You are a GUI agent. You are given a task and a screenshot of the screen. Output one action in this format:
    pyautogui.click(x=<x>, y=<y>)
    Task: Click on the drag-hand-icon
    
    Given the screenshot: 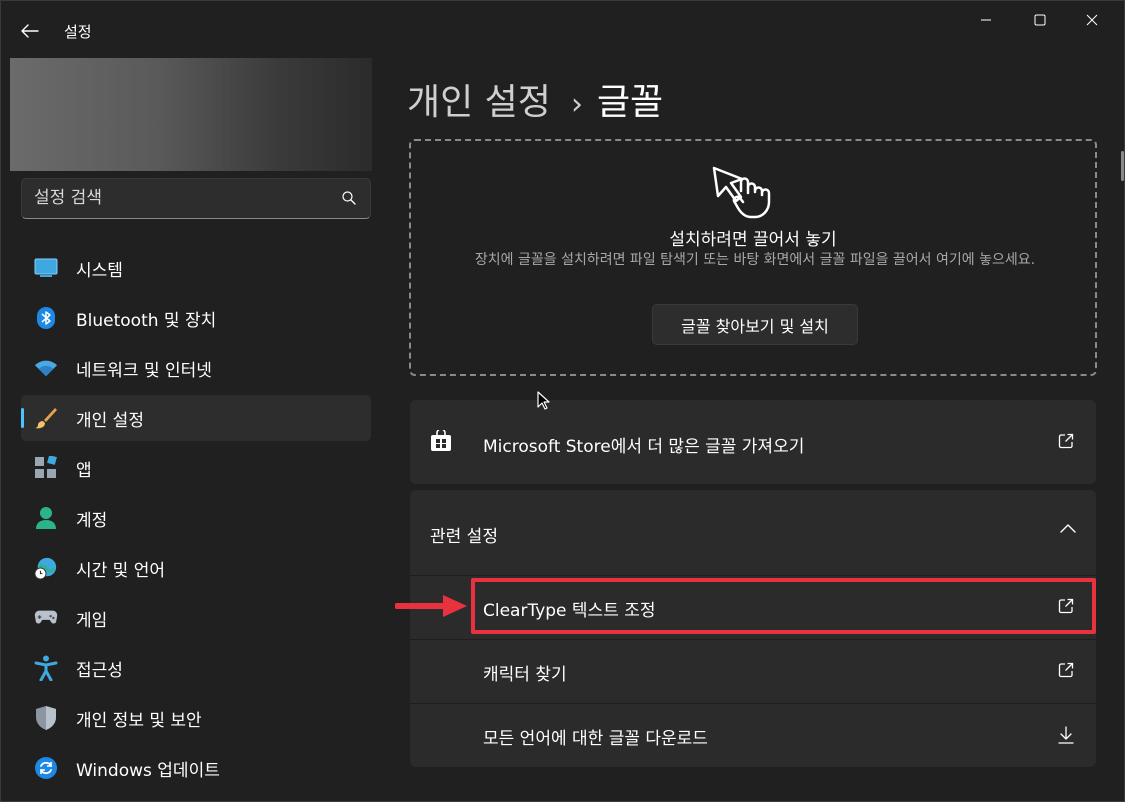 What is the action you would take?
    pyautogui.click(x=741, y=192)
    